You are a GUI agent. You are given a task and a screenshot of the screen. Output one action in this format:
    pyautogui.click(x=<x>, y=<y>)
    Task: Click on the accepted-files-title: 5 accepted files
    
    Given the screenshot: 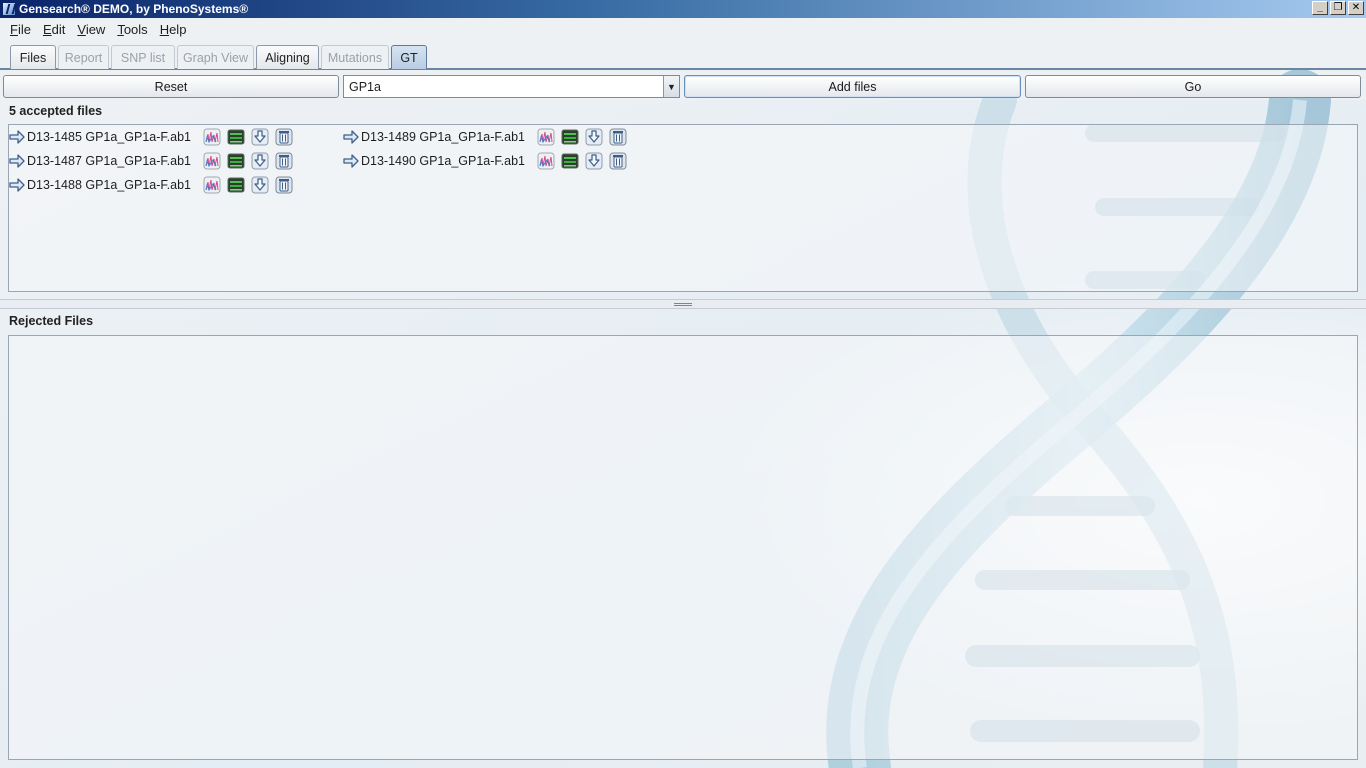 What is the action you would take?
    pyautogui.click(x=56, y=111)
    